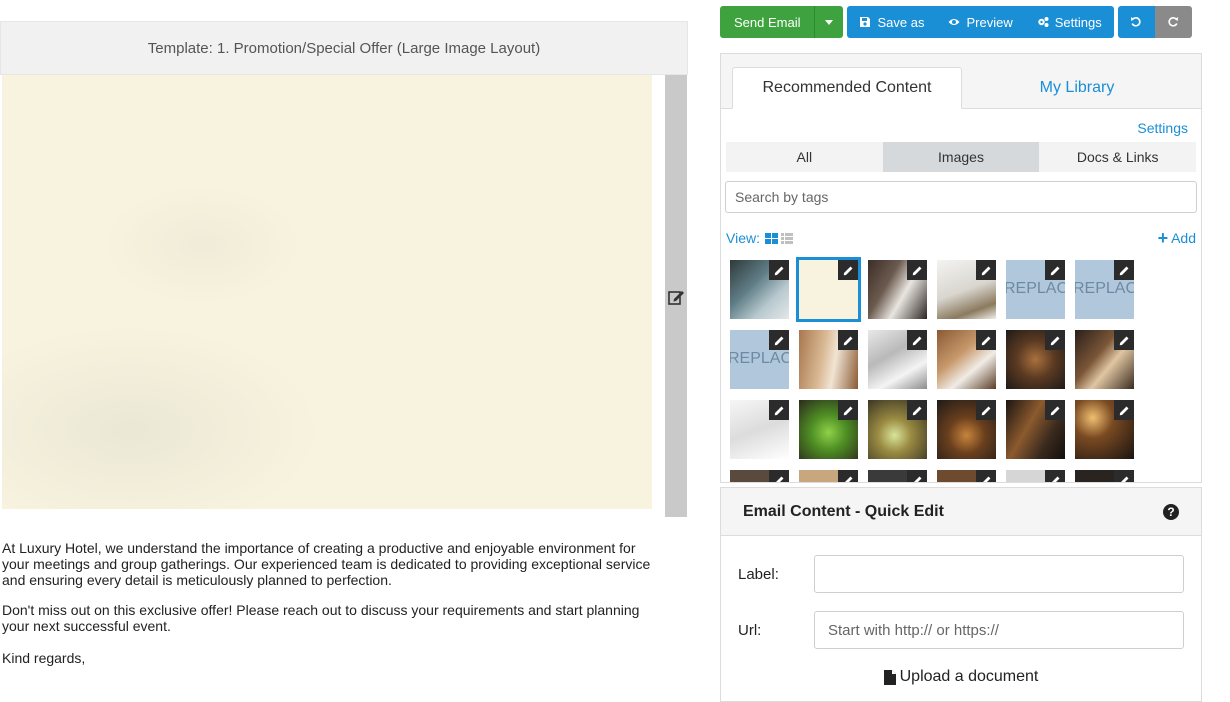 This screenshot has height=702, width=1230. What do you see at coordinates (1077, 88) in the screenshot?
I see `tab-my-library: My Library` at bounding box center [1077, 88].